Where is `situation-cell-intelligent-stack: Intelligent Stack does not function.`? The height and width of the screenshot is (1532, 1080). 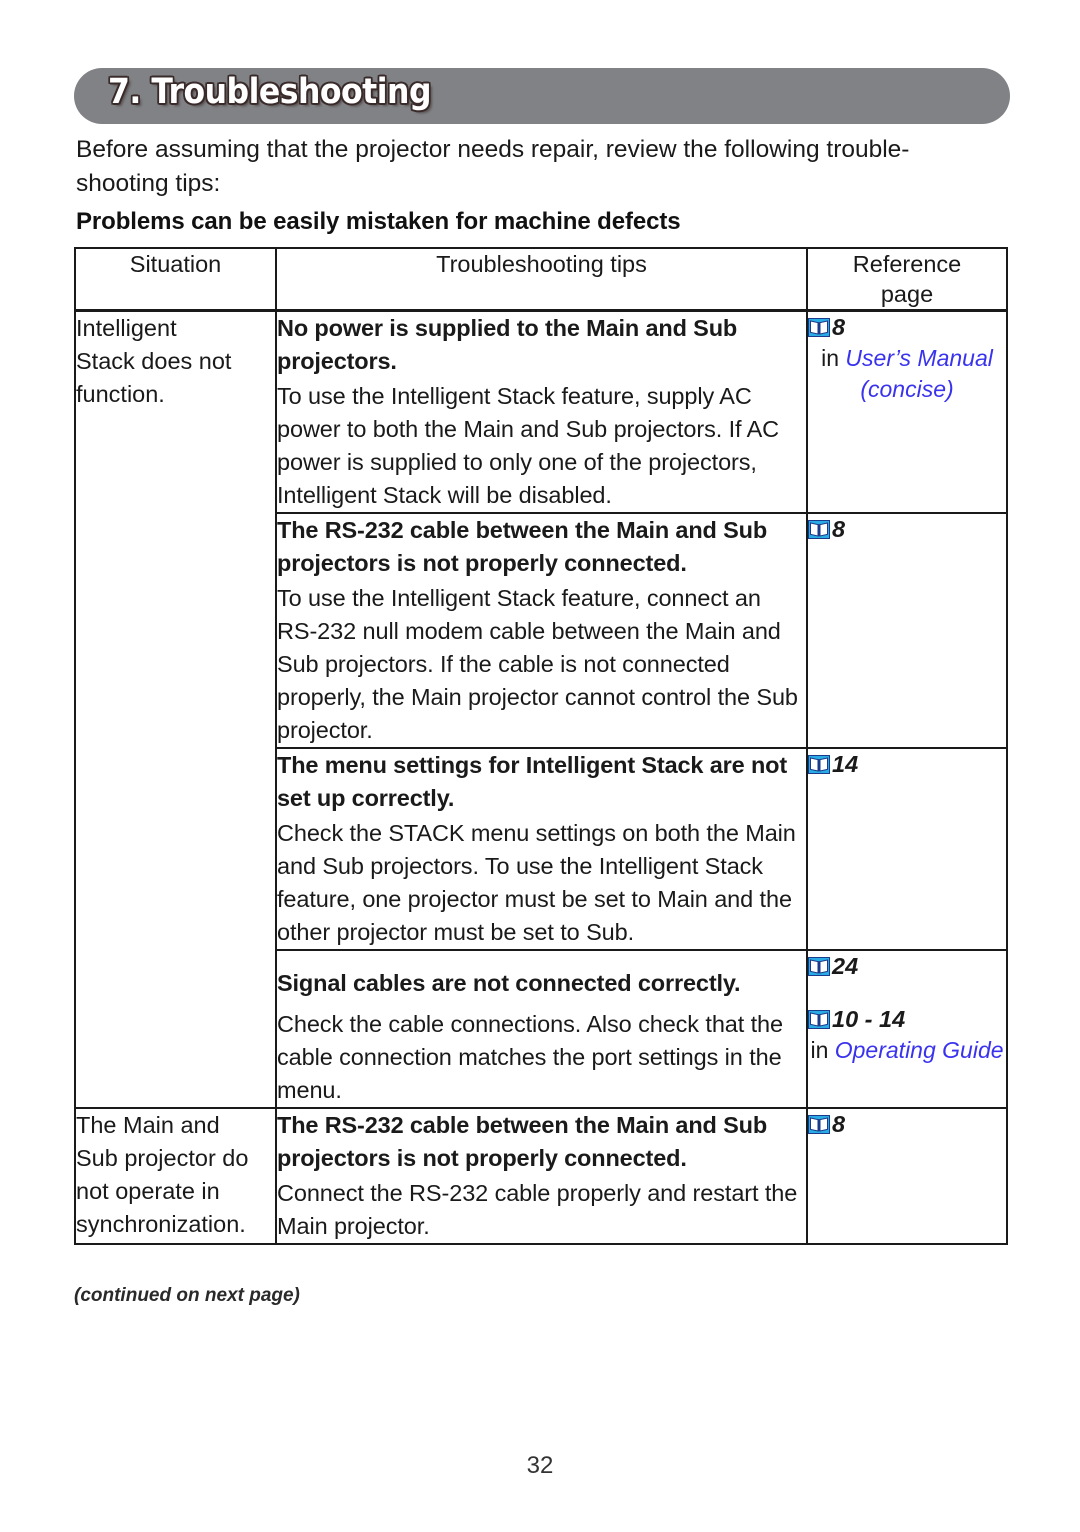 situation-cell-intelligent-stack: Intelligent Stack does not function. is located at coordinates (175, 709).